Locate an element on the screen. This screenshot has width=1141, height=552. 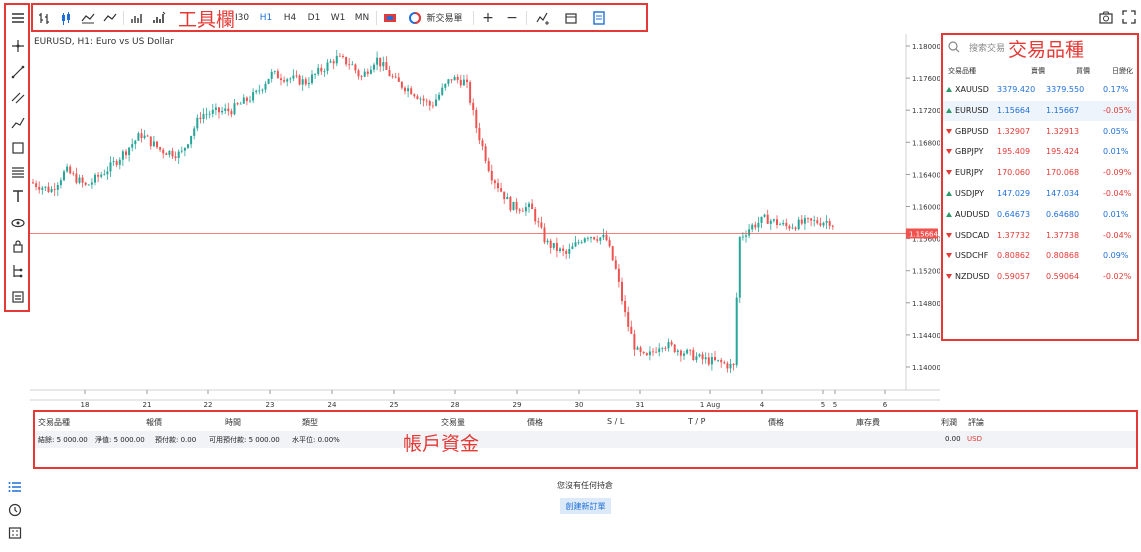
symbol-row: USDCHF 0.80862 0.80868 0.09% is located at coordinates (1040, 256).